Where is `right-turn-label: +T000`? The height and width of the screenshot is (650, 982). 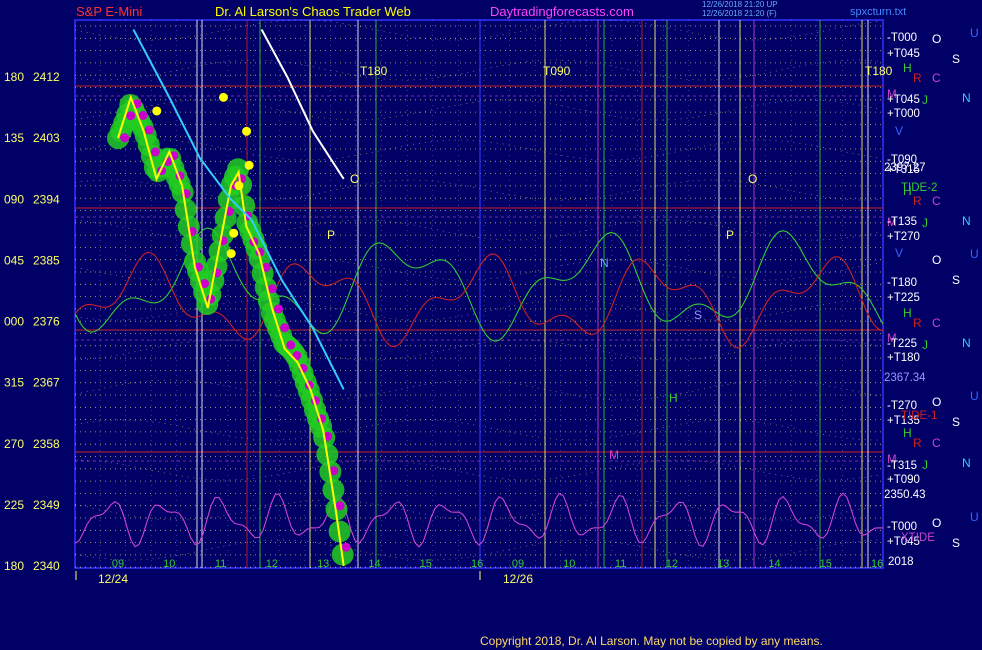
right-turn-label: +T000 is located at coordinates (903, 114).